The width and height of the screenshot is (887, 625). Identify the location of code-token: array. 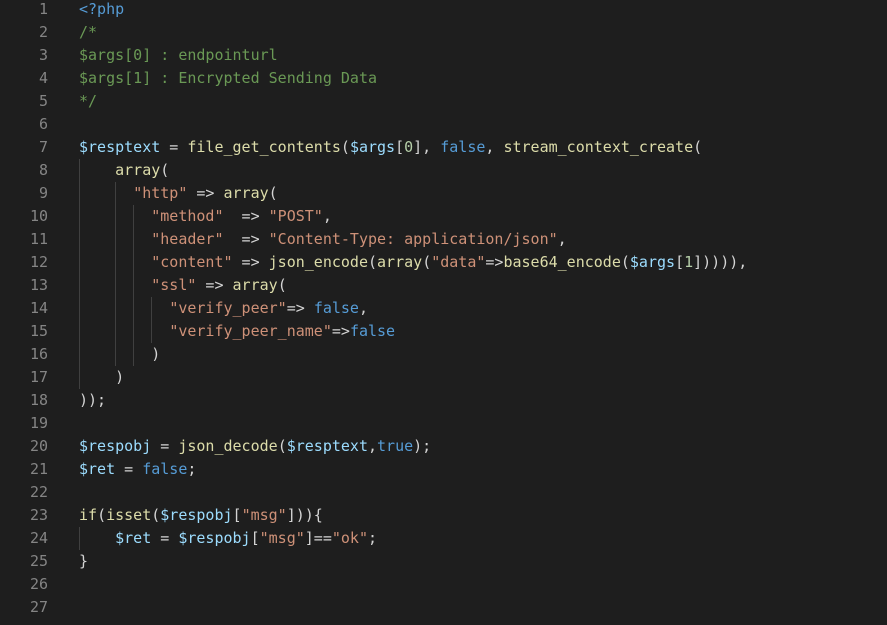
(255, 285).